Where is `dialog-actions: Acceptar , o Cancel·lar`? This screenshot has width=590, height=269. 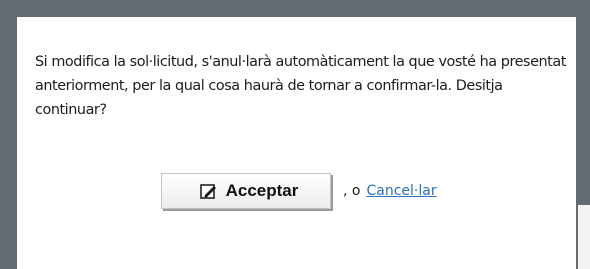
dialog-actions: Acceptar , o Cancel·lar is located at coordinates (299, 191).